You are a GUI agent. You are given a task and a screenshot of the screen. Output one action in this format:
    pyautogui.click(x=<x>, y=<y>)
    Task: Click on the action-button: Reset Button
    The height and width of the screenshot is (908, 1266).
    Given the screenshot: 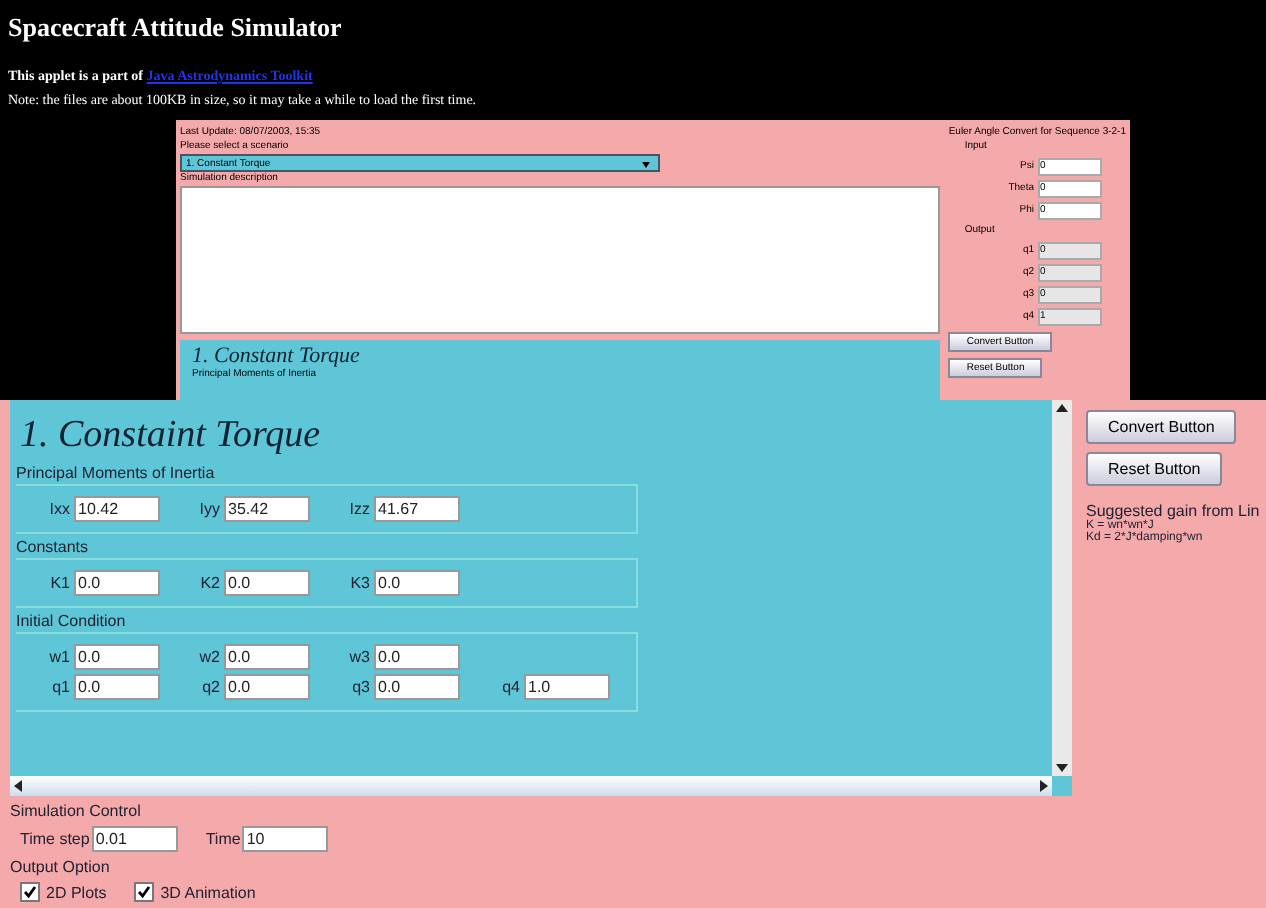 What is the action you would take?
    pyautogui.click(x=1154, y=469)
    